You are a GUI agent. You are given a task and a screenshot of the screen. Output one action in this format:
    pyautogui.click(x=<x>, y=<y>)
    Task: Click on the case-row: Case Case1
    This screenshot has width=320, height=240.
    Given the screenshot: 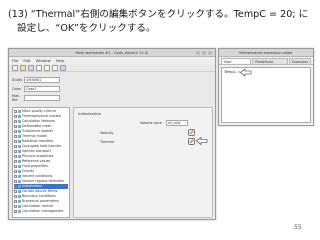 What is the action you would take?
    pyautogui.click(x=112, y=88)
    